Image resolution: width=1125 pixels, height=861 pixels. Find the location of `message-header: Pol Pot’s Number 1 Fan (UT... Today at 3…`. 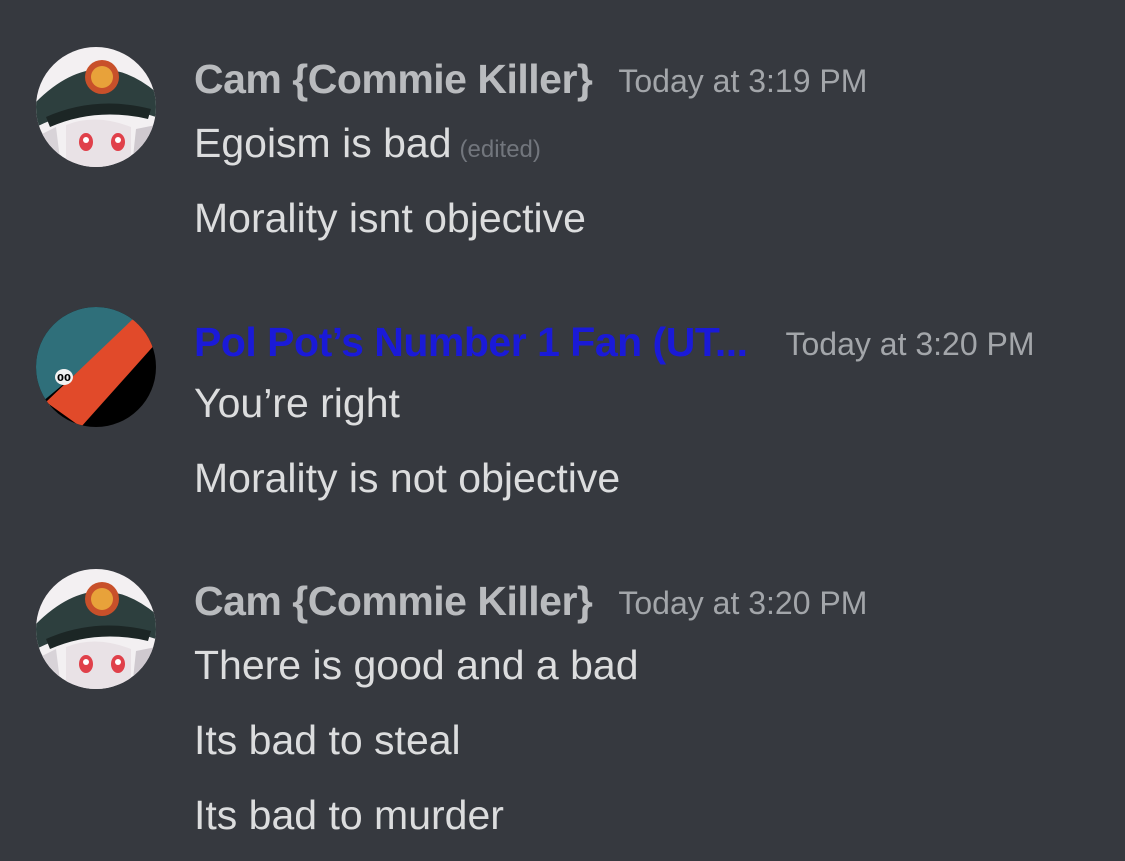

message-header: Pol Pot’s Number 1 Fan (UT... Today at 3… is located at coordinates (614, 342).